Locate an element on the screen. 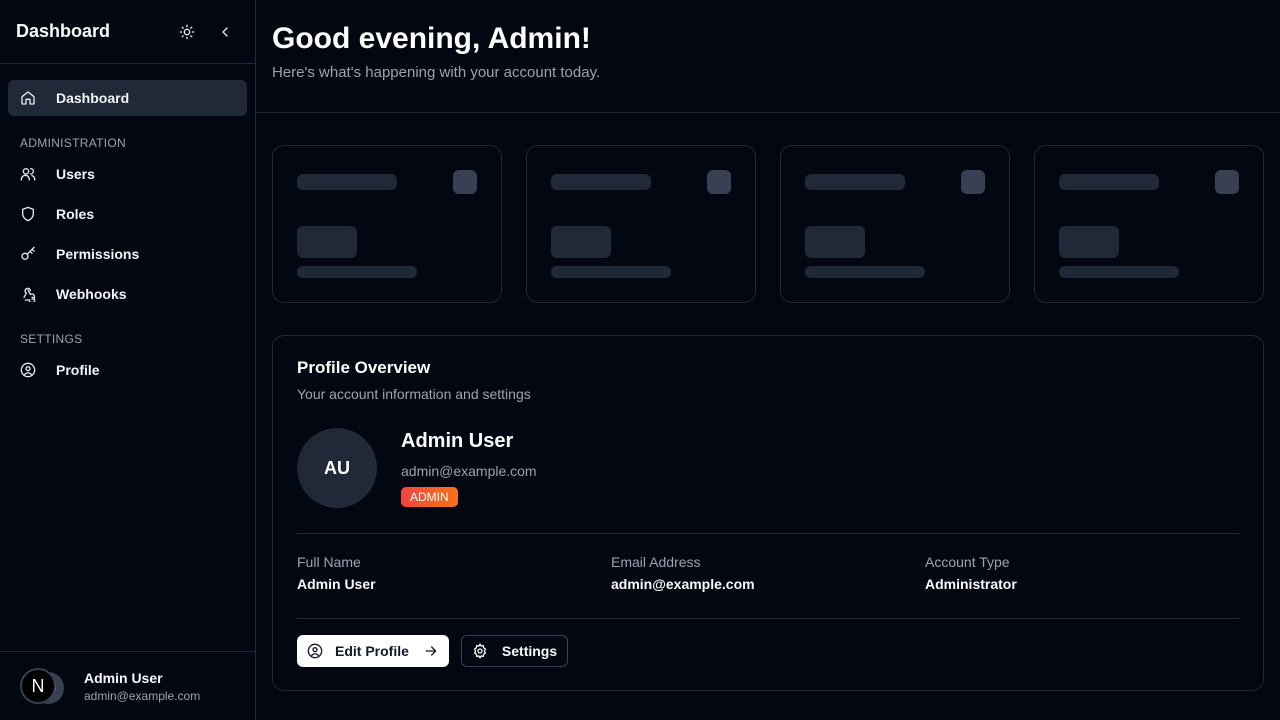 The height and width of the screenshot is (720, 1280). theme-toggle-button is located at coordinates (187, 32).